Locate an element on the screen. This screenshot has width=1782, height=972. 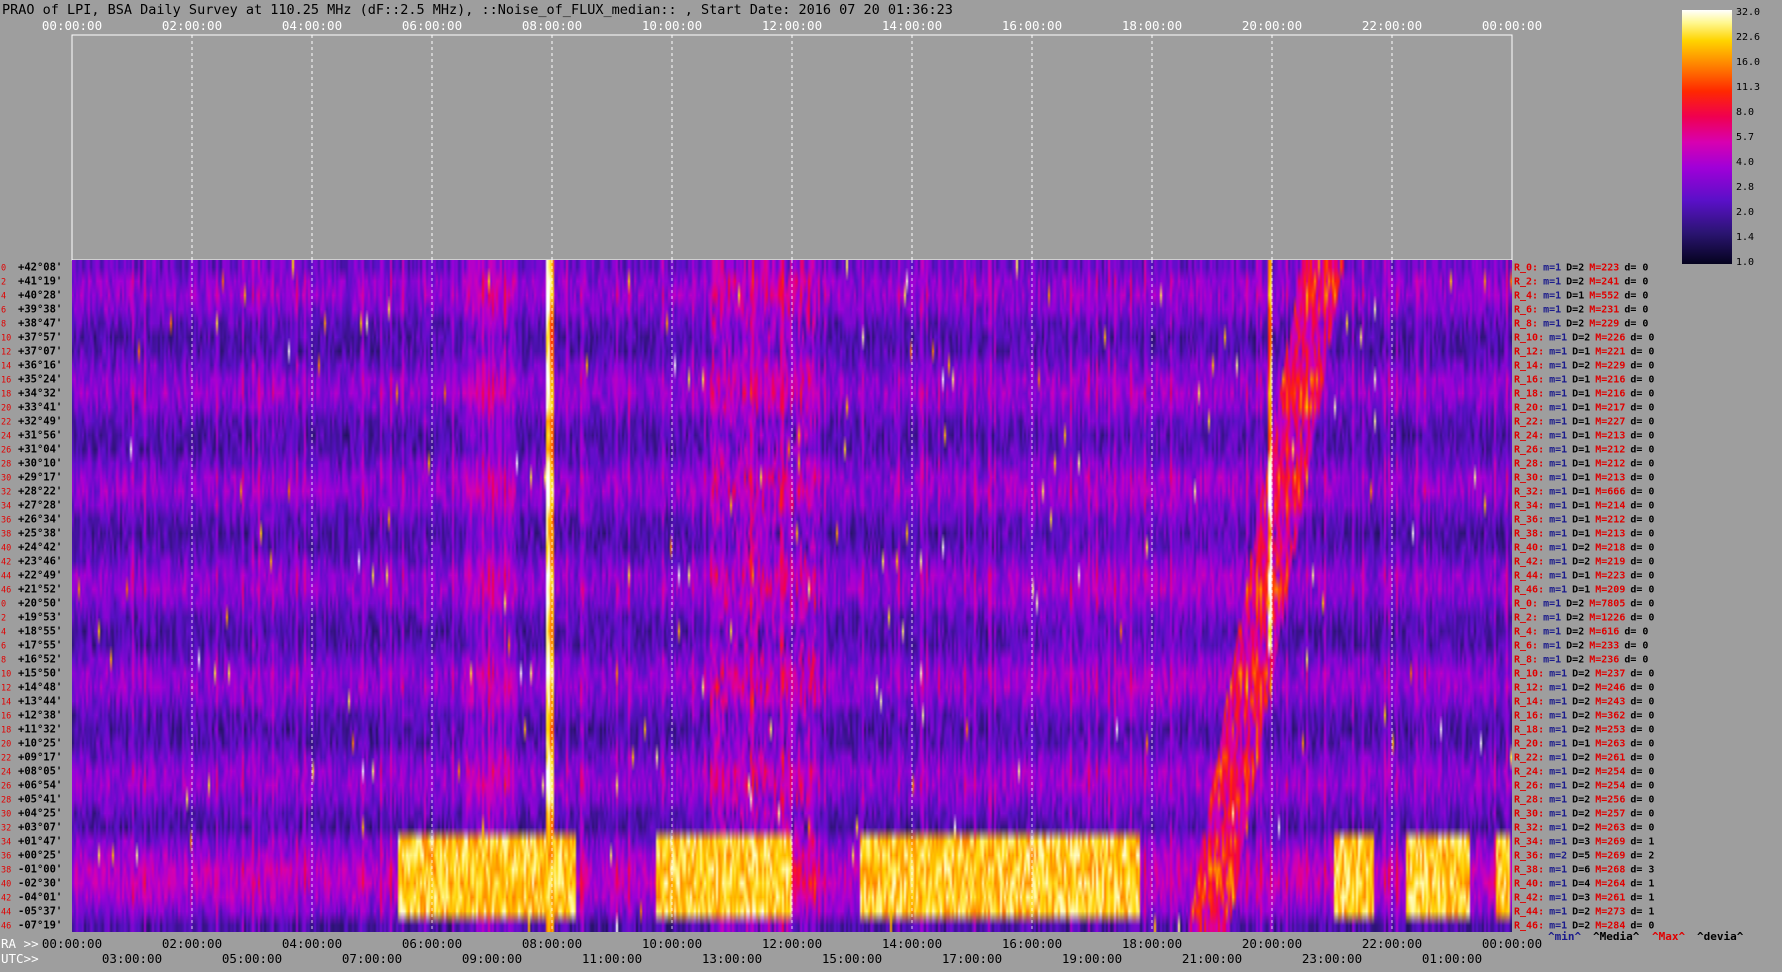
utc-bottom-tick-label: 07:00:00 is located at coordinates (372, 958).